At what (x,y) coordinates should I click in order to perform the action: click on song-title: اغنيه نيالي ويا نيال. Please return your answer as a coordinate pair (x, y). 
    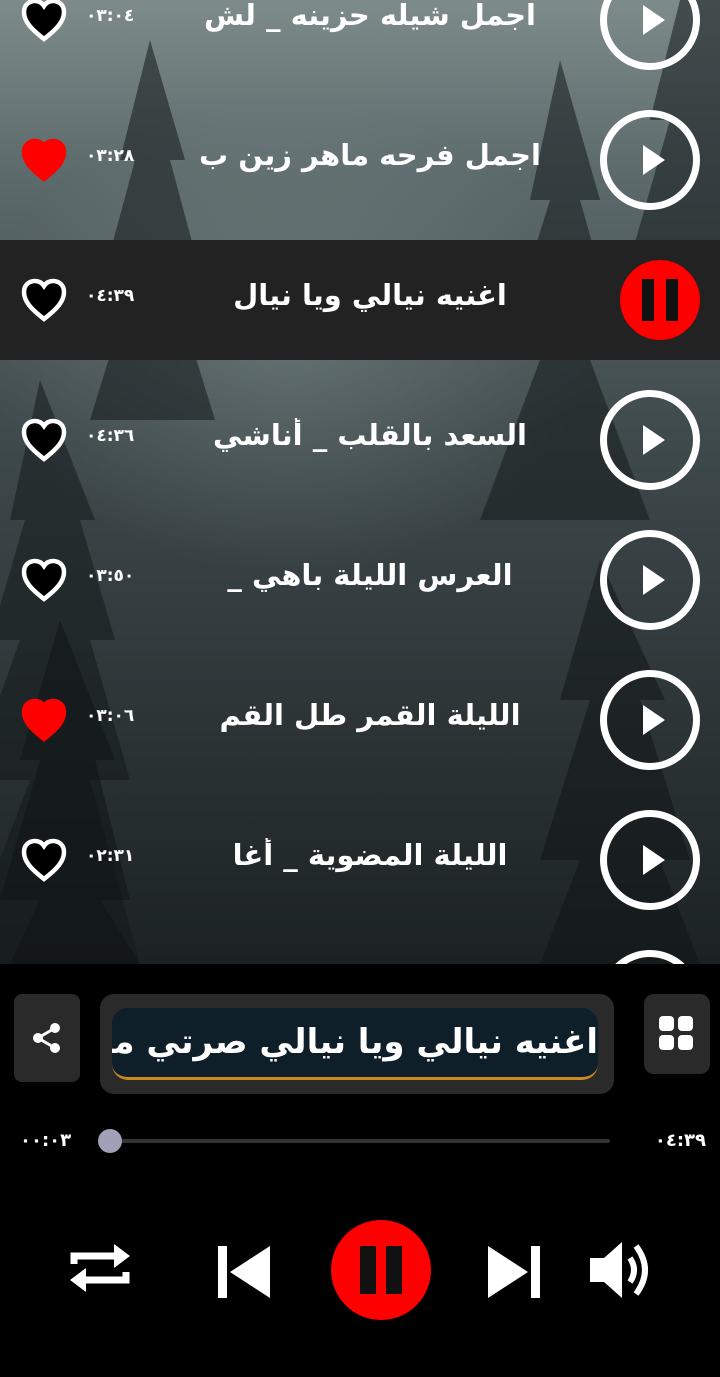
    Looking at the image, I should click on (370, 295).